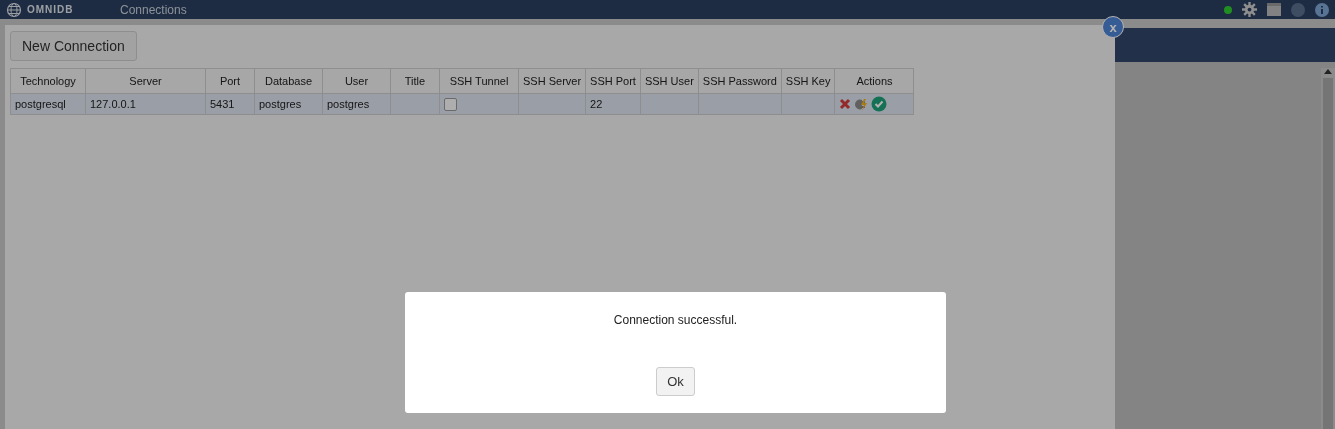  Describe the element at coordinates (153, 9) in the screenshot. I see `nav-tab: Connections` at that location.